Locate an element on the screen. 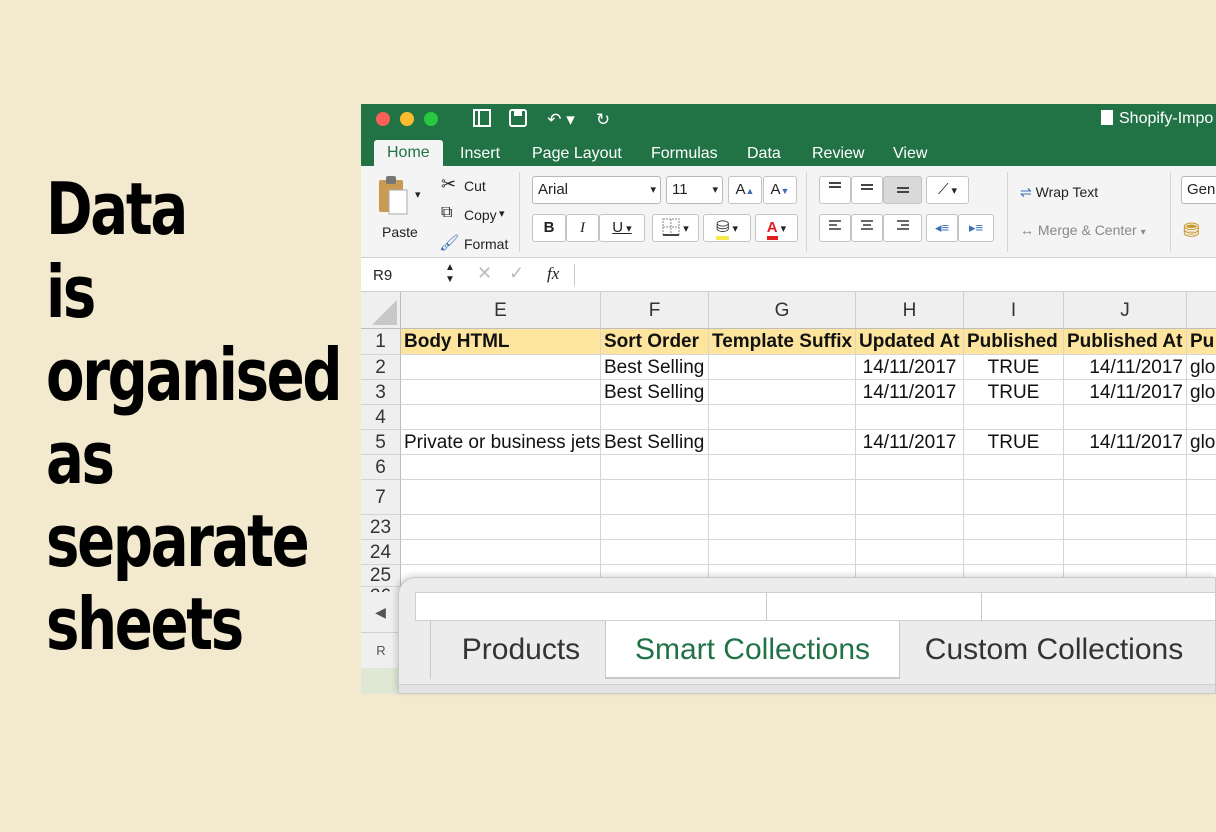 The height and width of the screenshot is (832, 1216). grow-font-button: A▲ is located at coordinates (745, 190).